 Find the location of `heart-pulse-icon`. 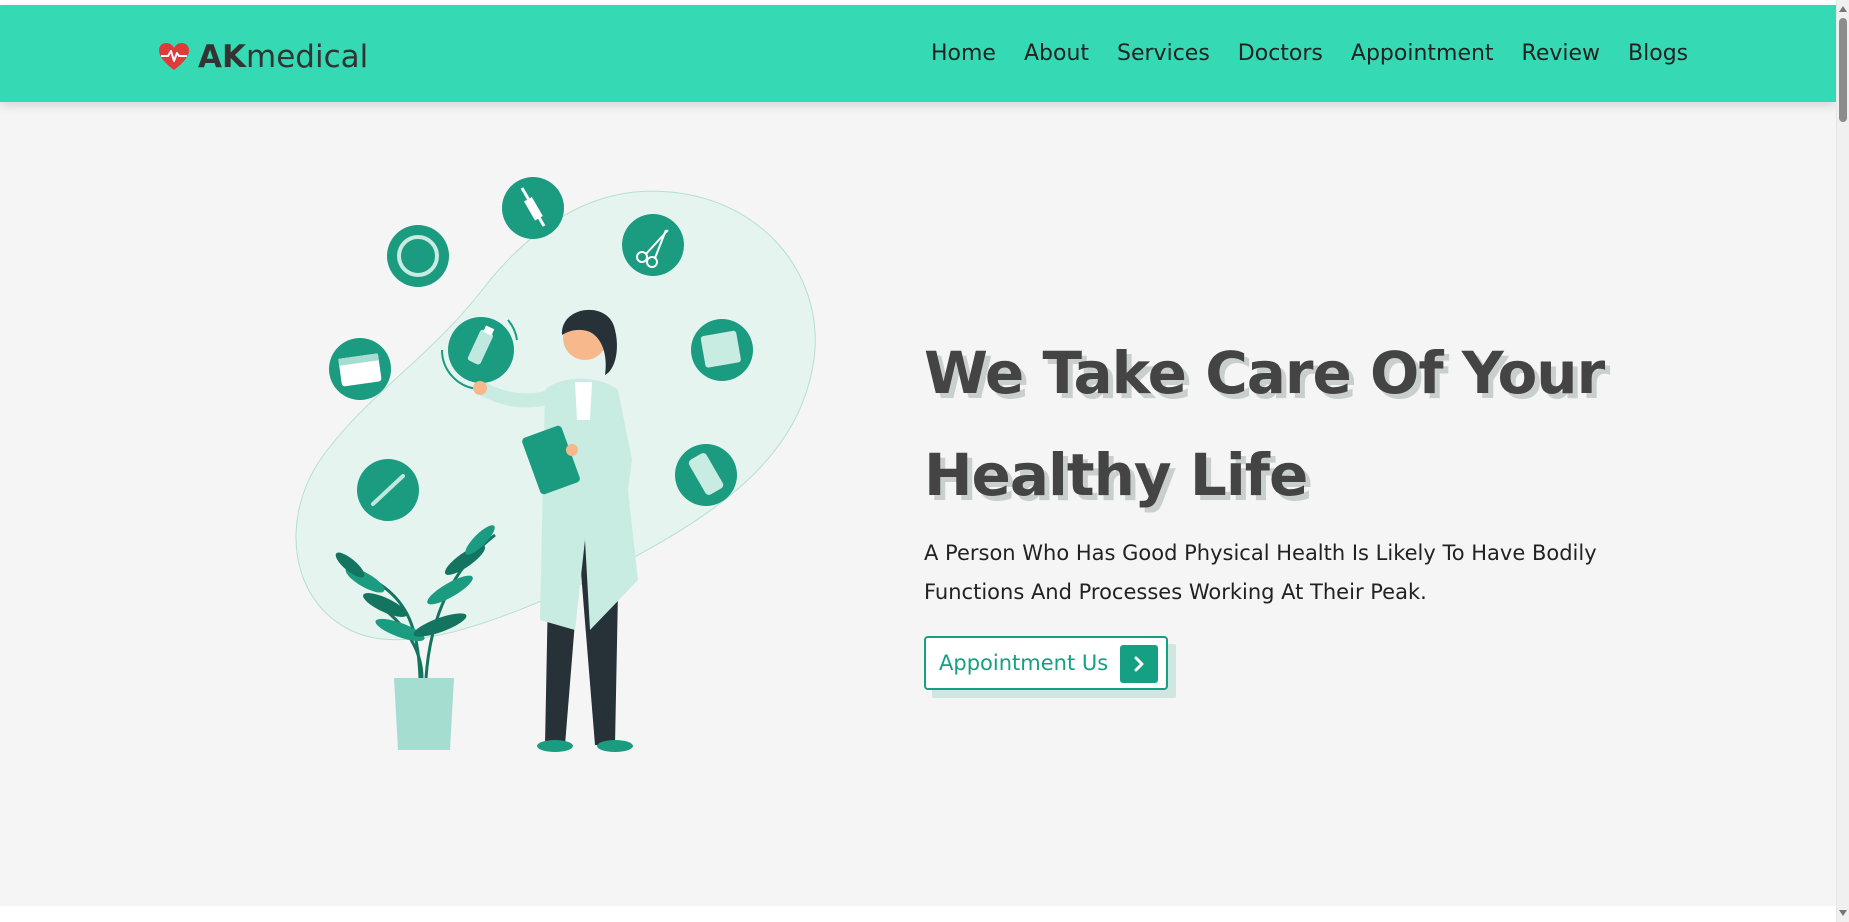

heart-pulse-icon is located at coordinates (174, 56).